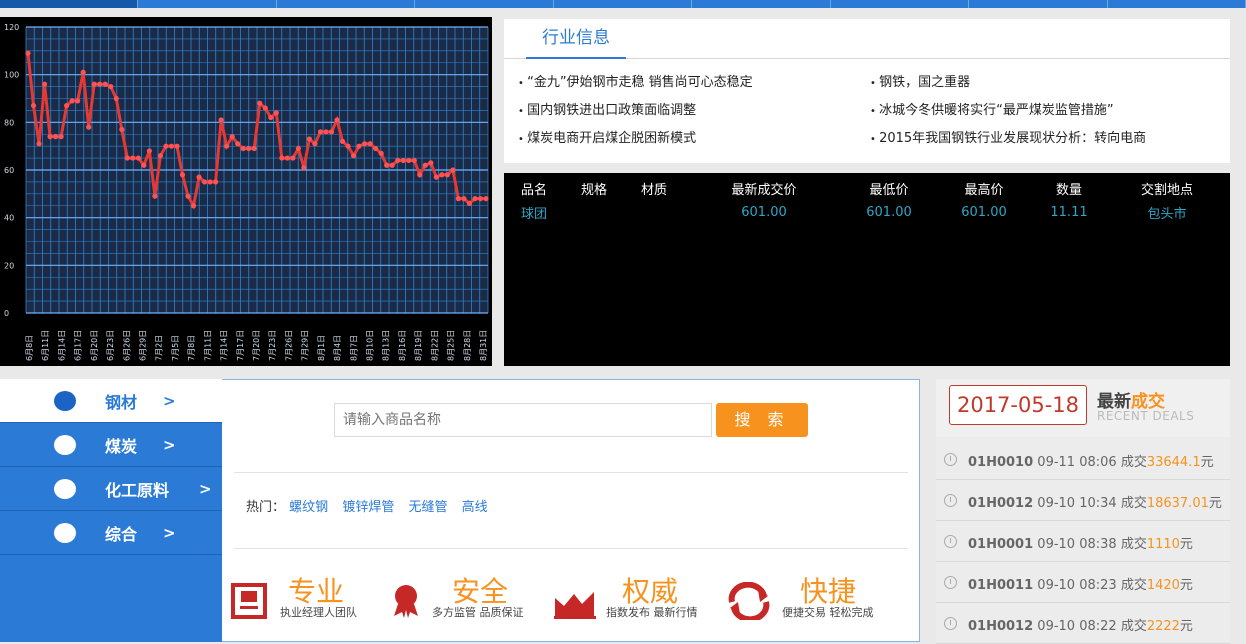 The image size is (1246, 644). What do you see at coordinates (137, 490) in the screenshot?
I see `category-label: 化工原料` at bounding box center [137, 490].